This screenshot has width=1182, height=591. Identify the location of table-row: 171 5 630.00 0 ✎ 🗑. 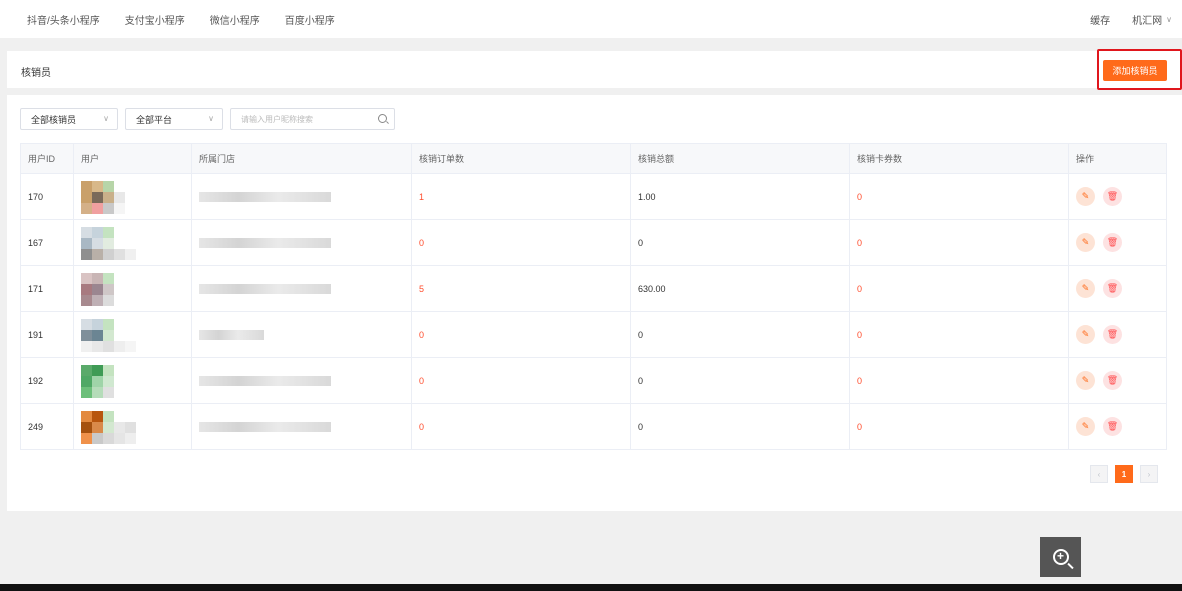
(593, 288).